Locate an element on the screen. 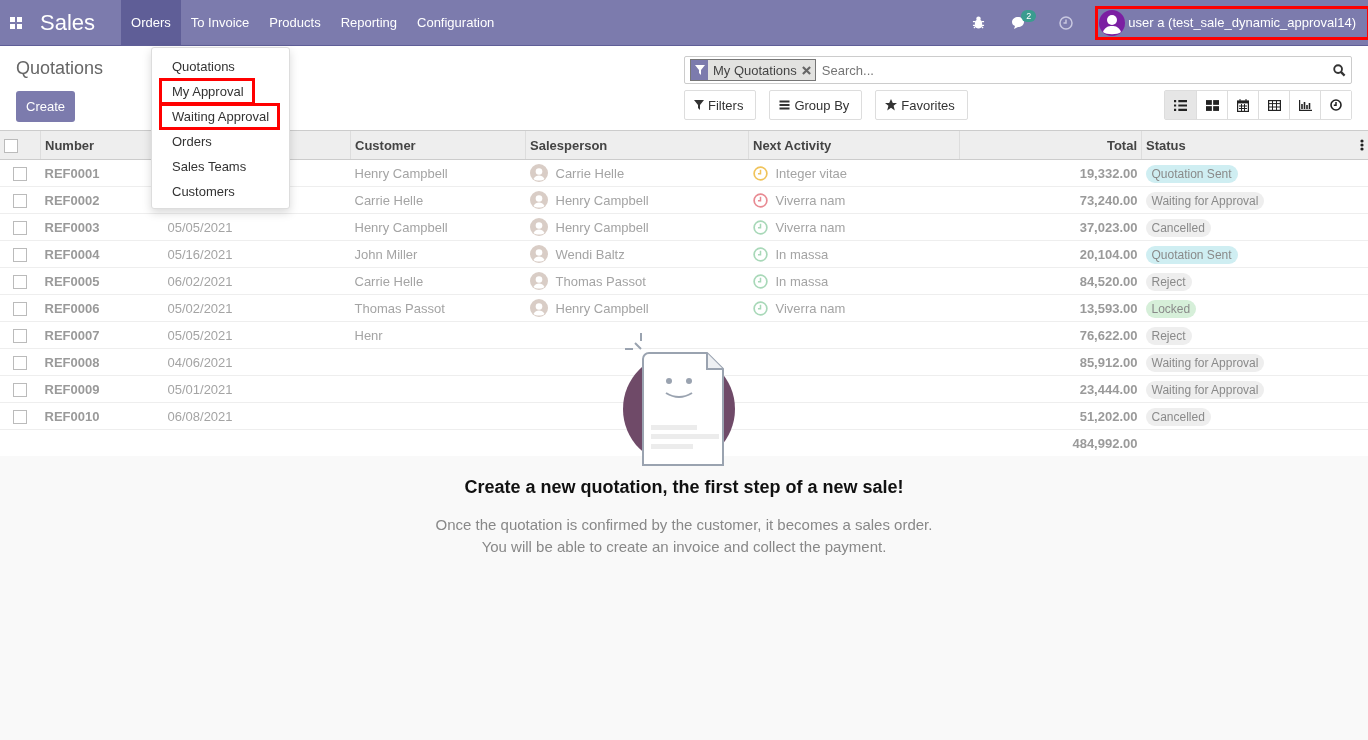 This screenshot has height=740, width=1368. table-cell: 73,240.00 is located at coordinates (1108, 200).